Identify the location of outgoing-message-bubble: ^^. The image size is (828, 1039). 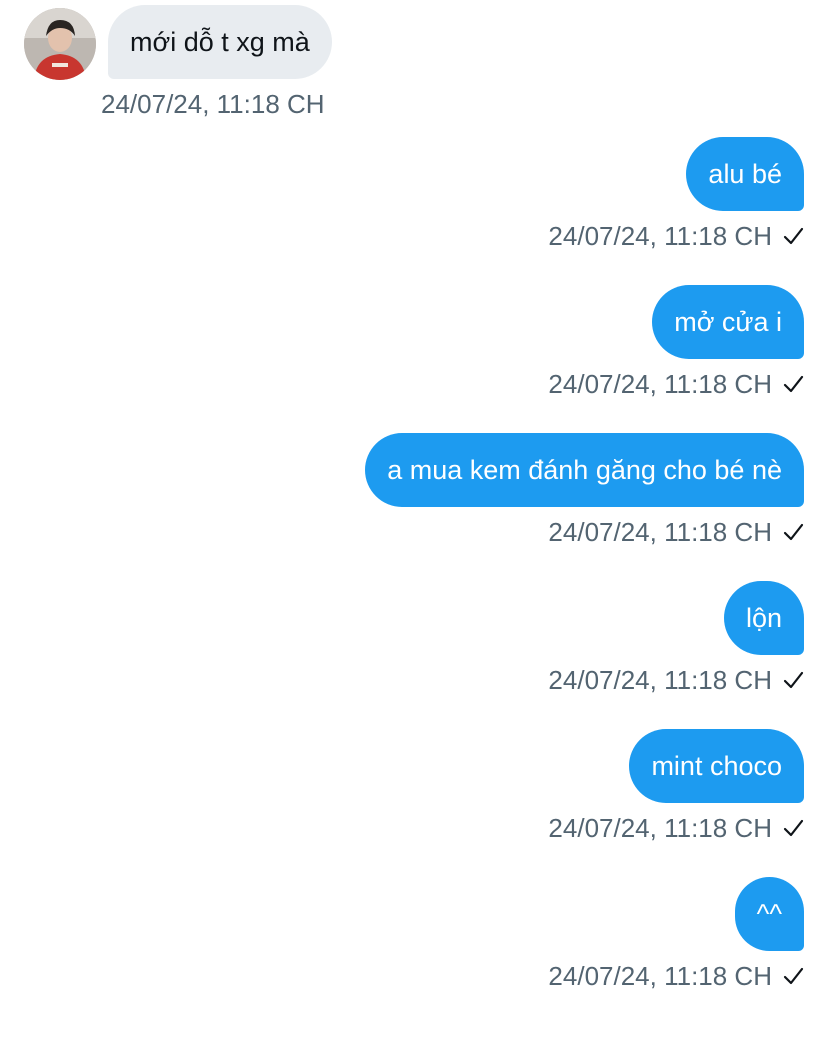
(769, 914).